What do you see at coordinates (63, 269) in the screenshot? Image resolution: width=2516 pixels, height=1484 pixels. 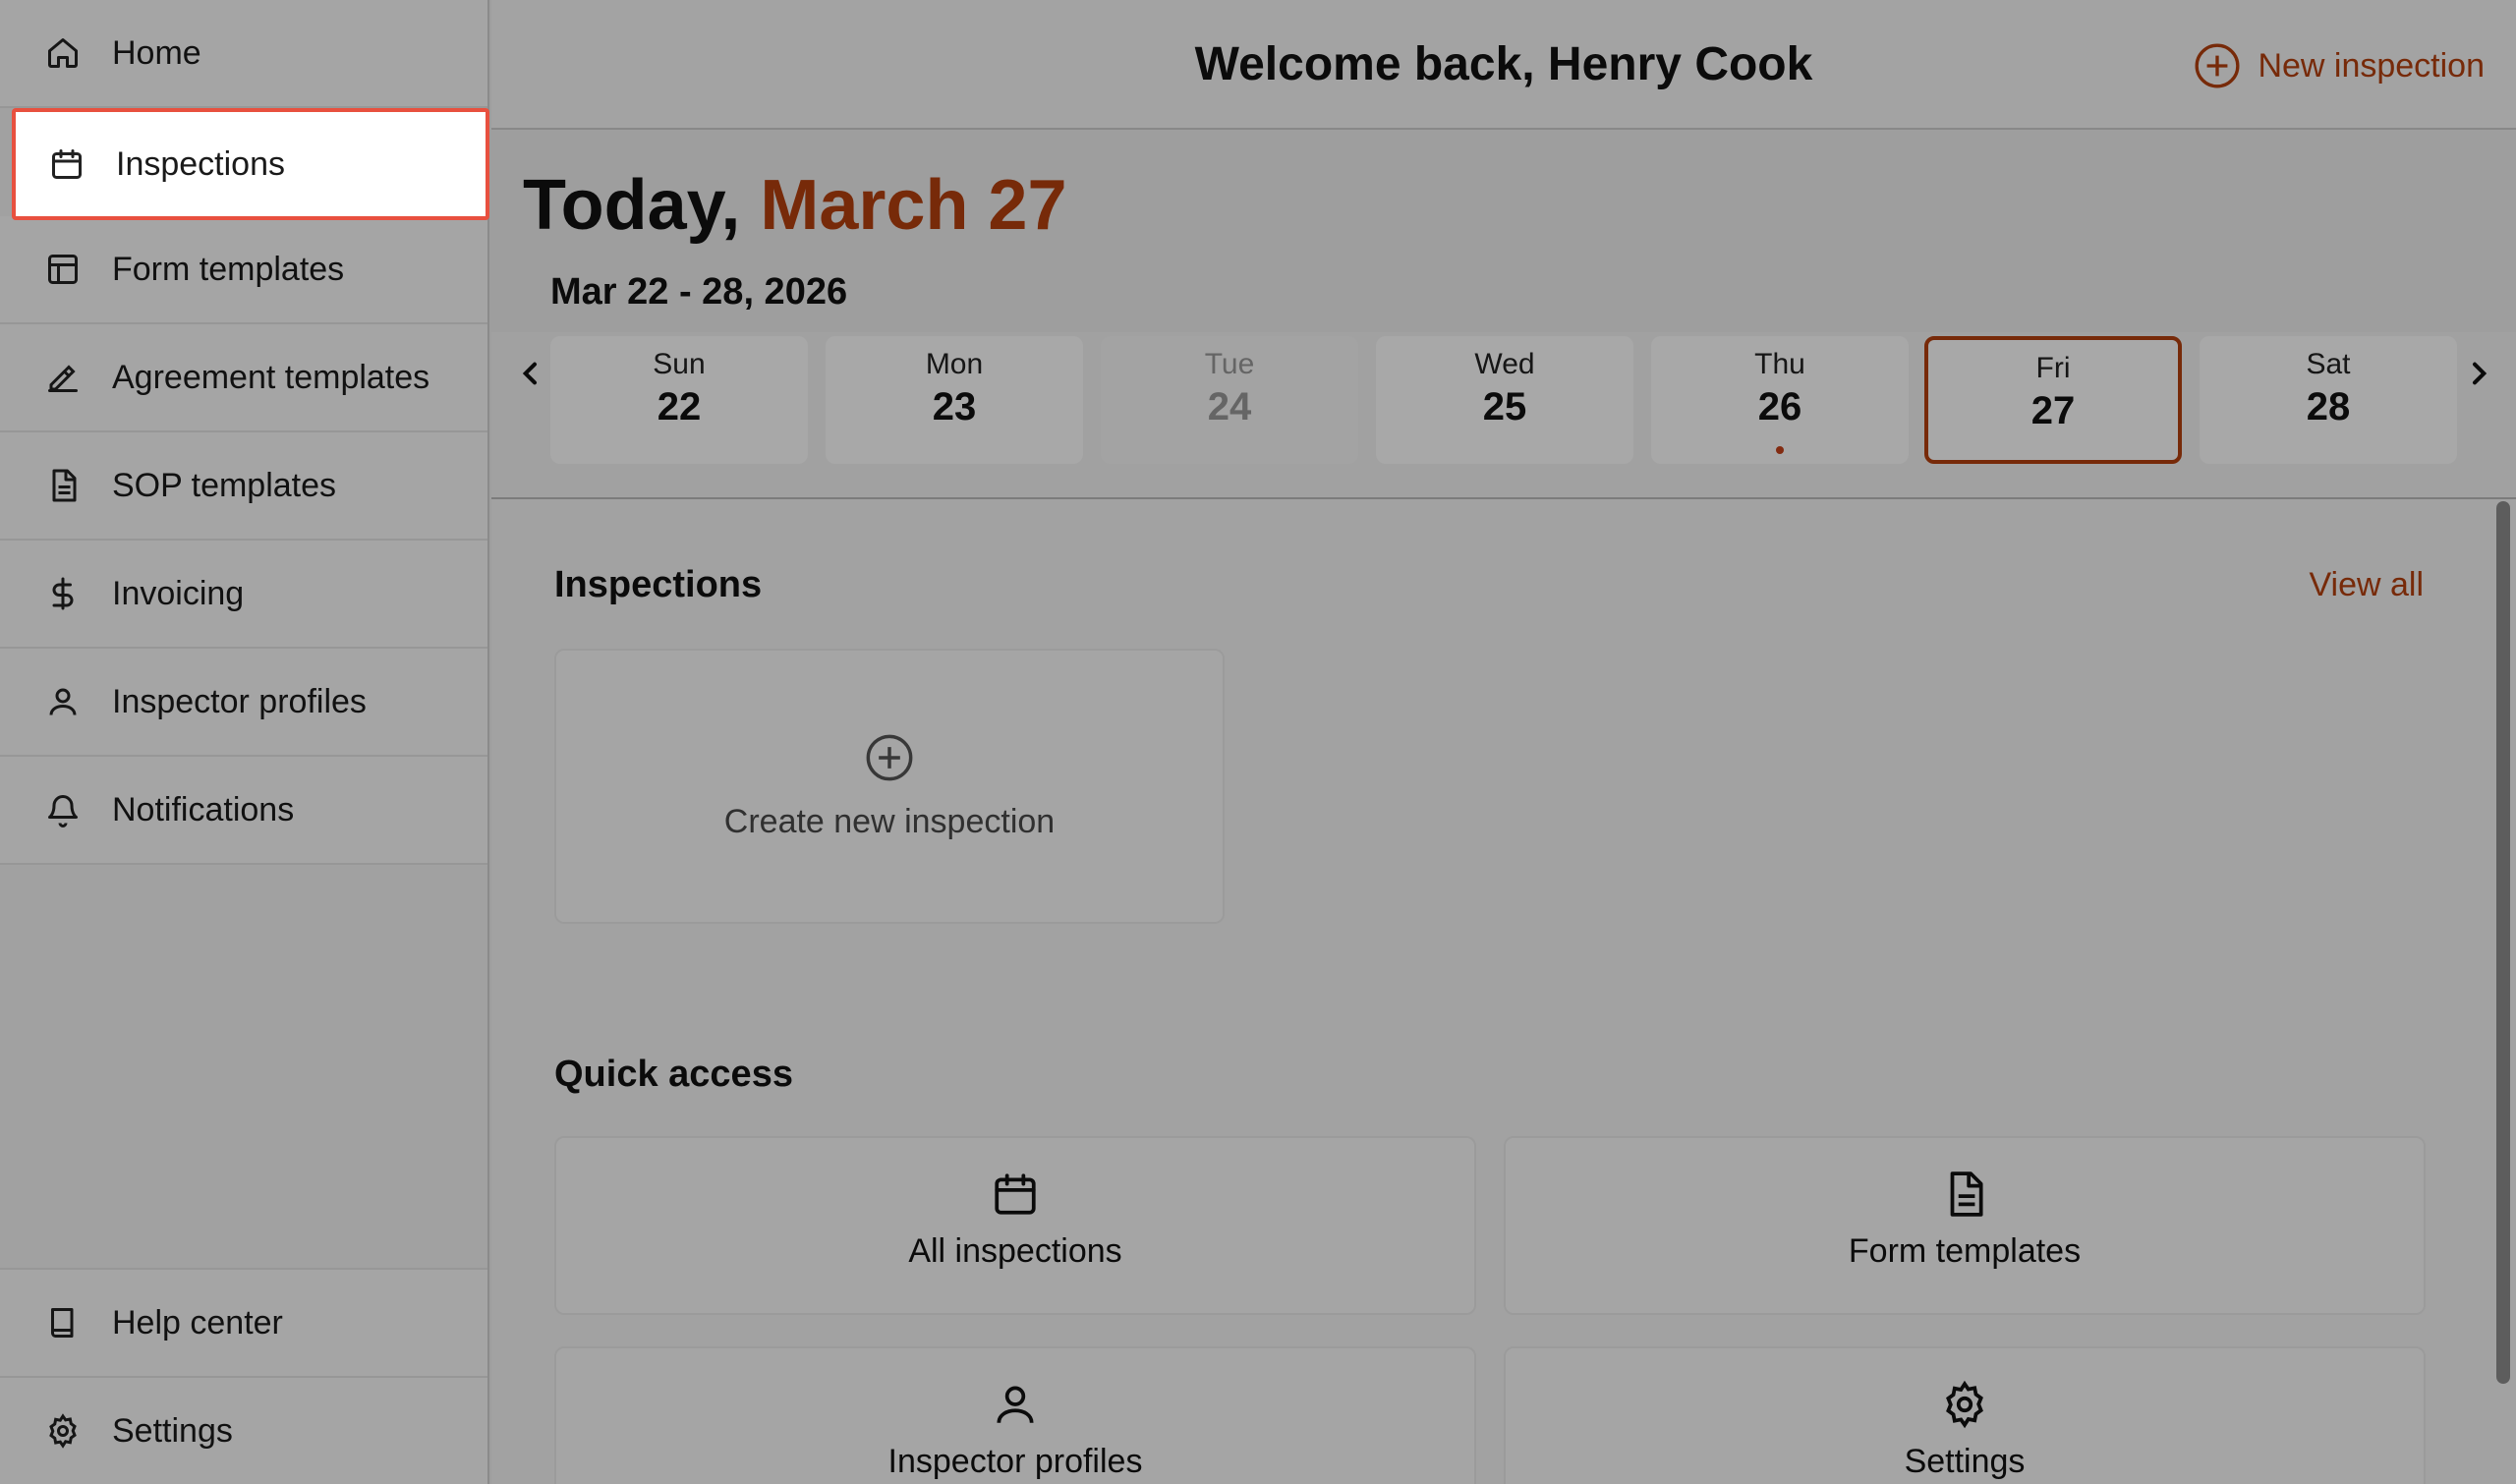 I see `layout-icon` at bounding box center [63, 269].